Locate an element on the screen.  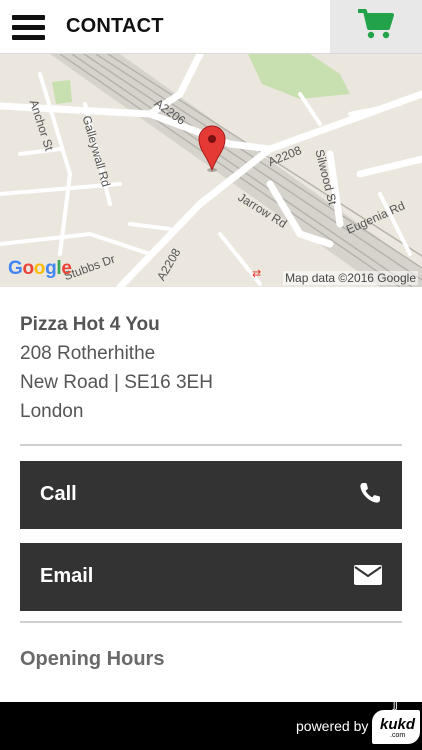
brand-suffix: .com is located at coordinates (398, 735).